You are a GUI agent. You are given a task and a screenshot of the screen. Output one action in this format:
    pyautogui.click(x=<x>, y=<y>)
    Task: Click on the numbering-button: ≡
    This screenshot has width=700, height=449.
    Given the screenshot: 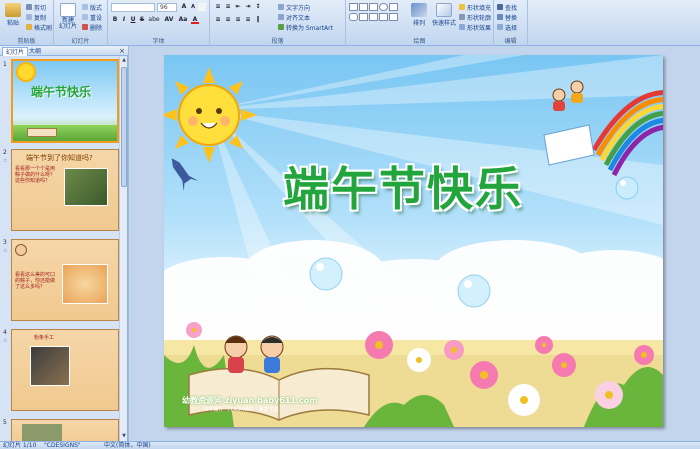 What is the action you would take?
    pyautogui.click(x=228, y=7)
    